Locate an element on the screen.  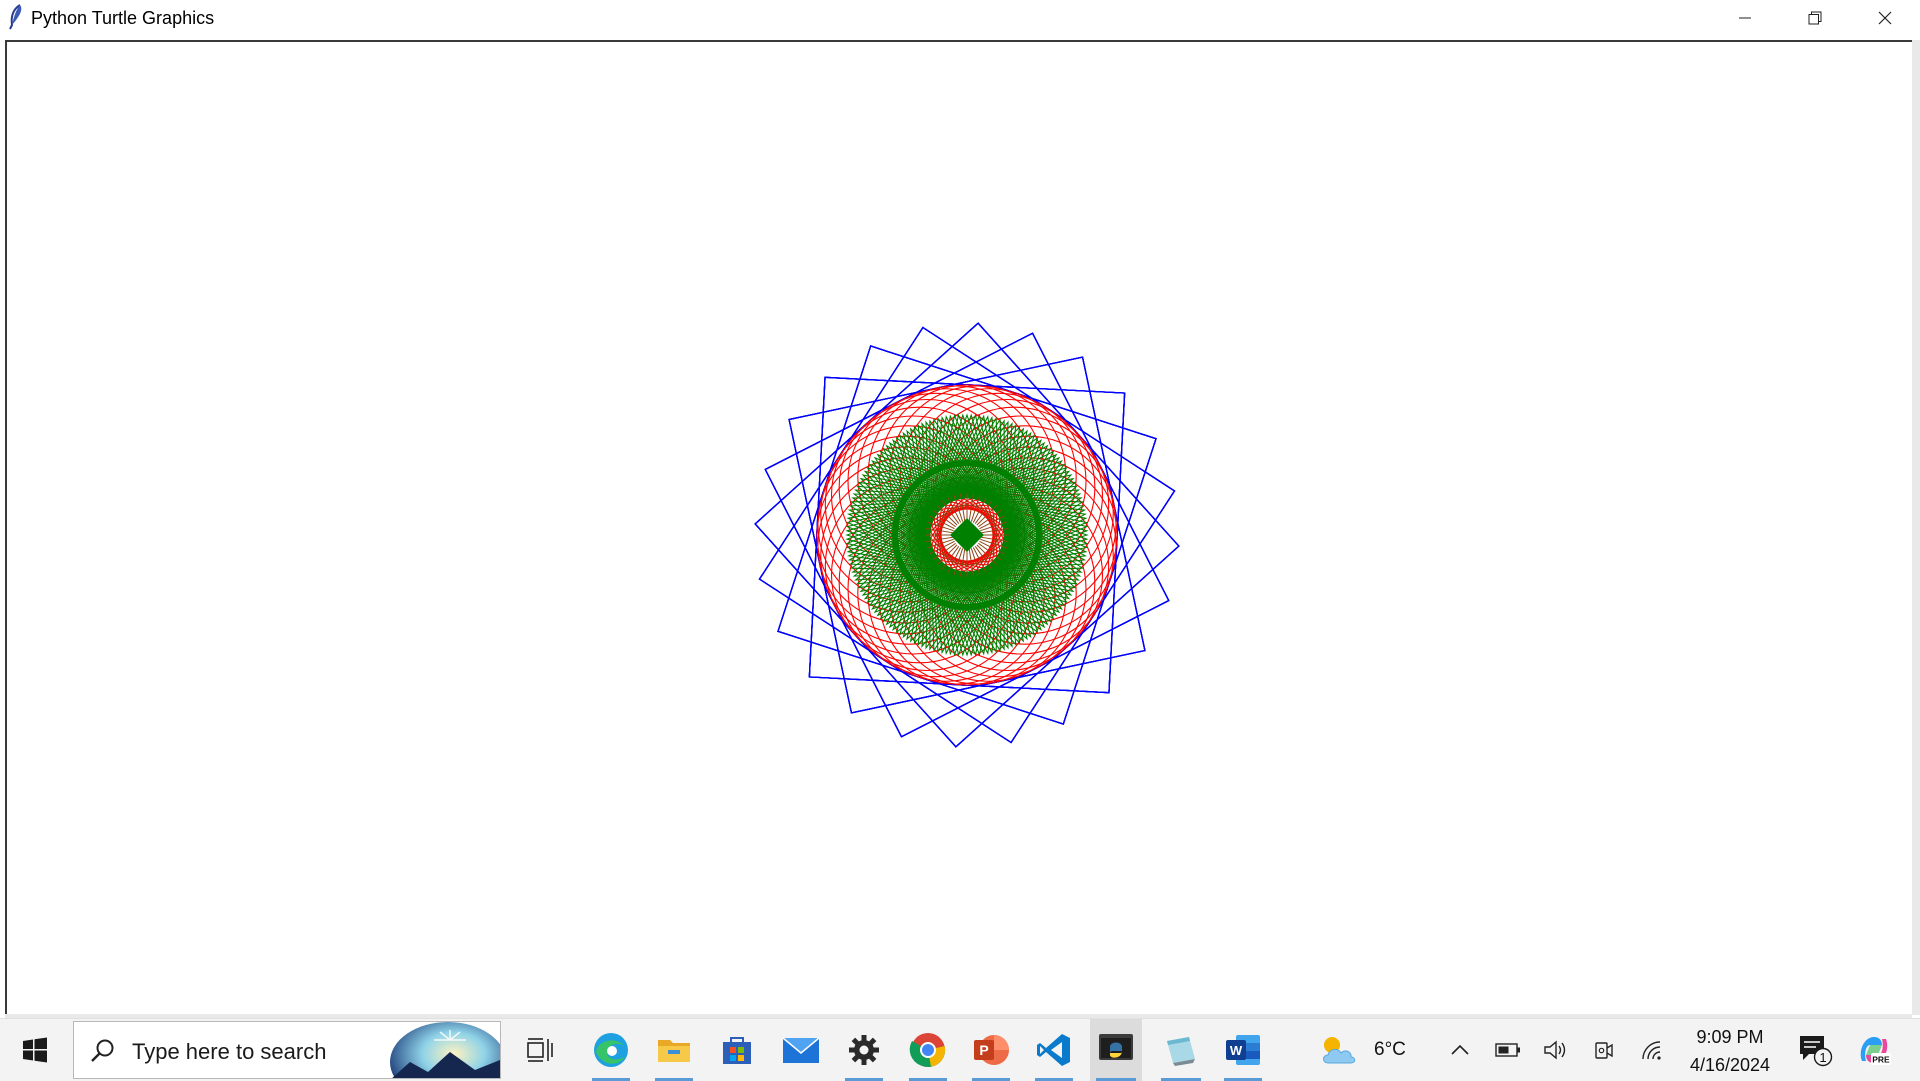
copilot-badge: PRE is located at coordinates (1881, 1060).